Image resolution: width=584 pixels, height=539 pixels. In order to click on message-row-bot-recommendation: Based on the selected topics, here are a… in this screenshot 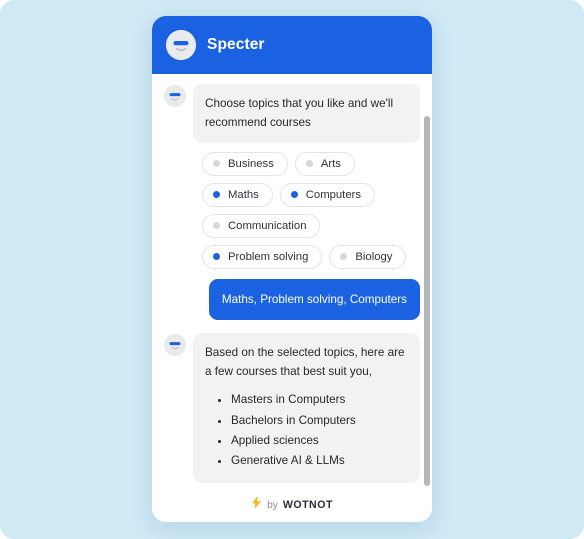, I will do `click(292, 407)`.